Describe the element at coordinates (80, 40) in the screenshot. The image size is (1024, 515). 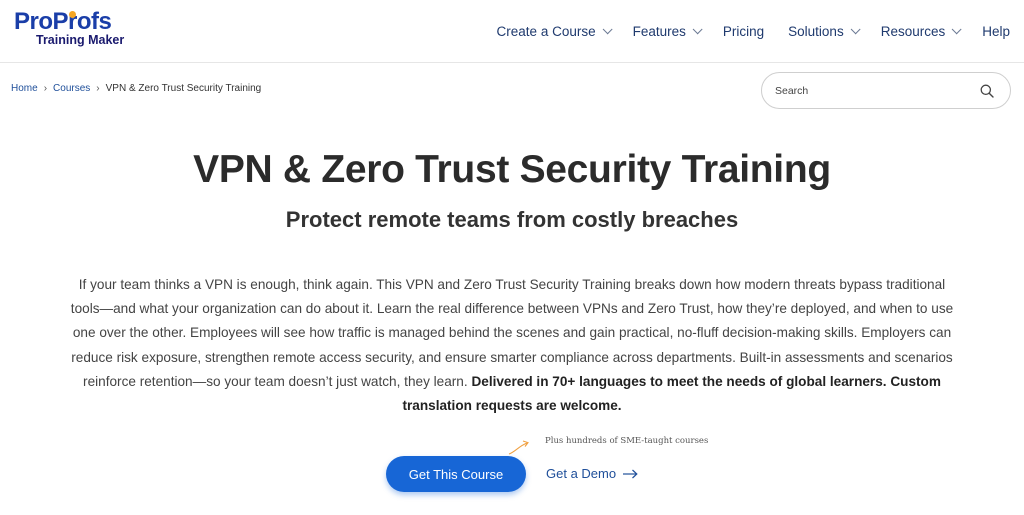
I see `logo-subtitle: Training Maker` at that location.